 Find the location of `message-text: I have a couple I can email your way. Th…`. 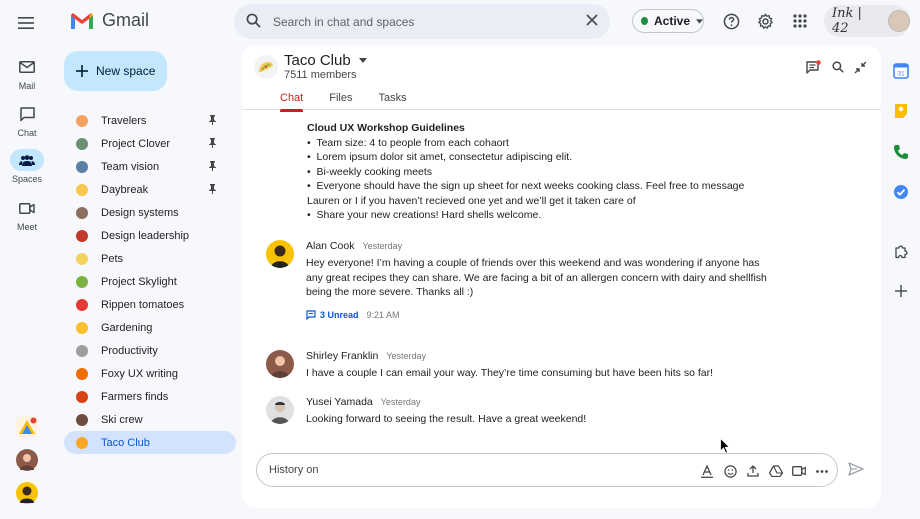

message-text: I have a couple I can email your way. Th… is located at coordinates (509, 373).